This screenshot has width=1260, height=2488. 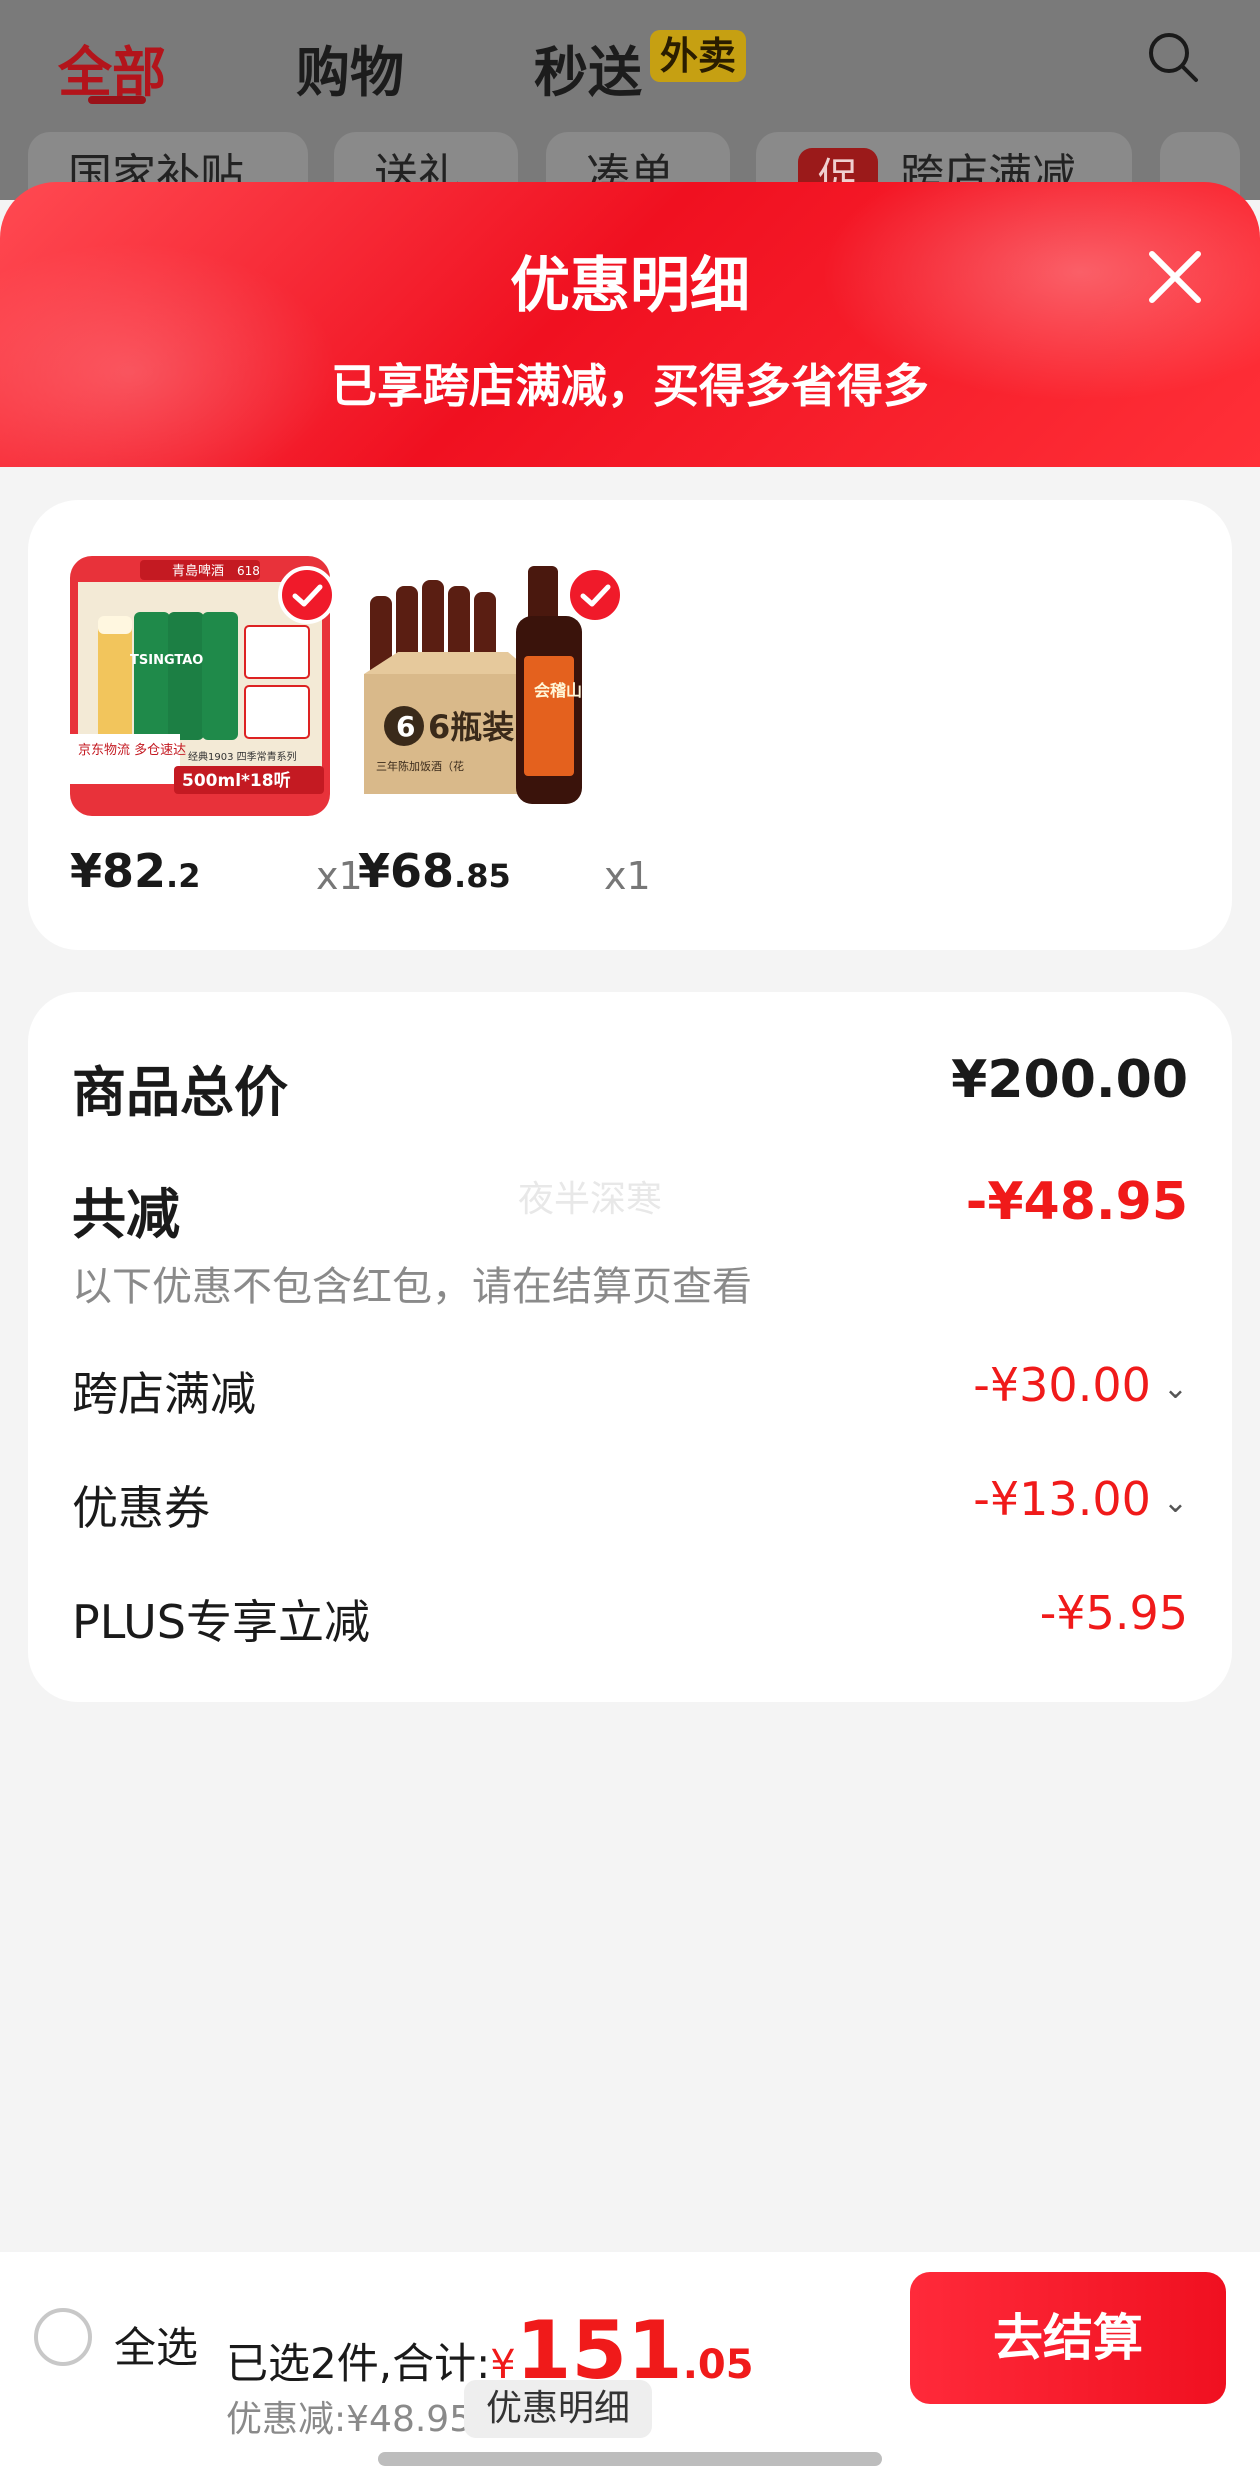 What do you see at coordinates (198, 571) in the screenshot?
I see `beer-brand-text: 青島啤酒` at bounding box center [198, 571].